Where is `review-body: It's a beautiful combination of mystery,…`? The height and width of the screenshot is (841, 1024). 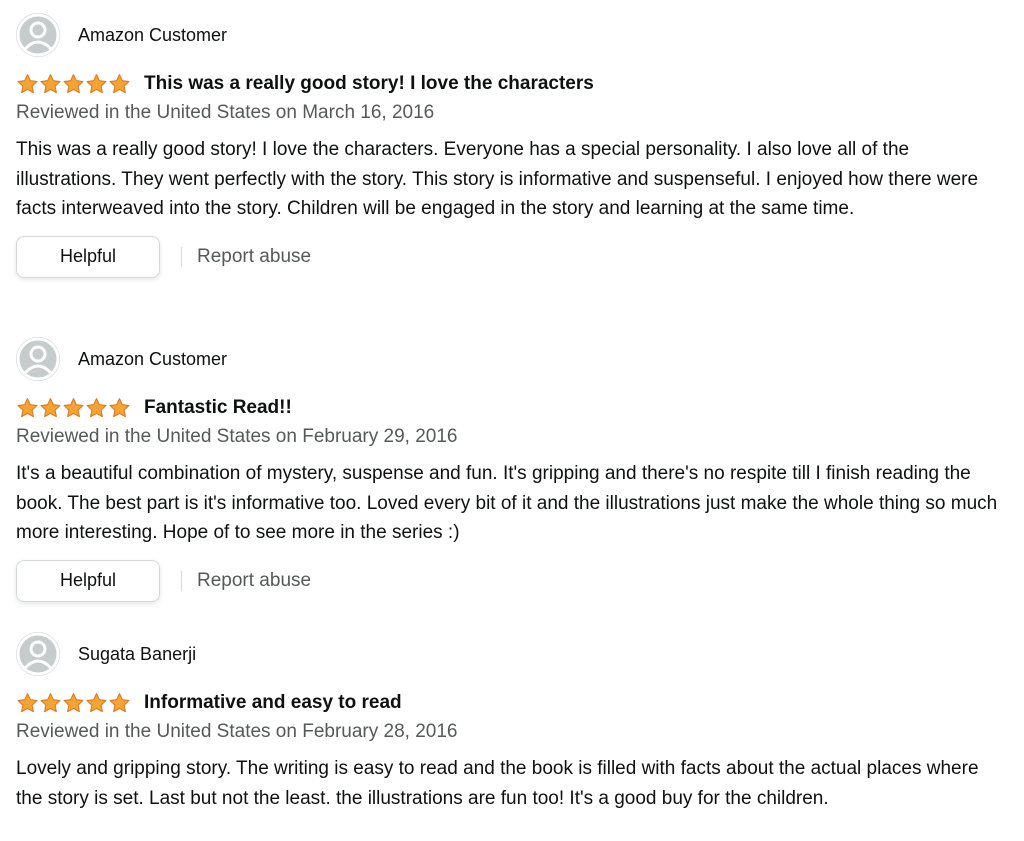 review-body: It's a beautiful combination of mystery,… is located at coordinates (507, 503).